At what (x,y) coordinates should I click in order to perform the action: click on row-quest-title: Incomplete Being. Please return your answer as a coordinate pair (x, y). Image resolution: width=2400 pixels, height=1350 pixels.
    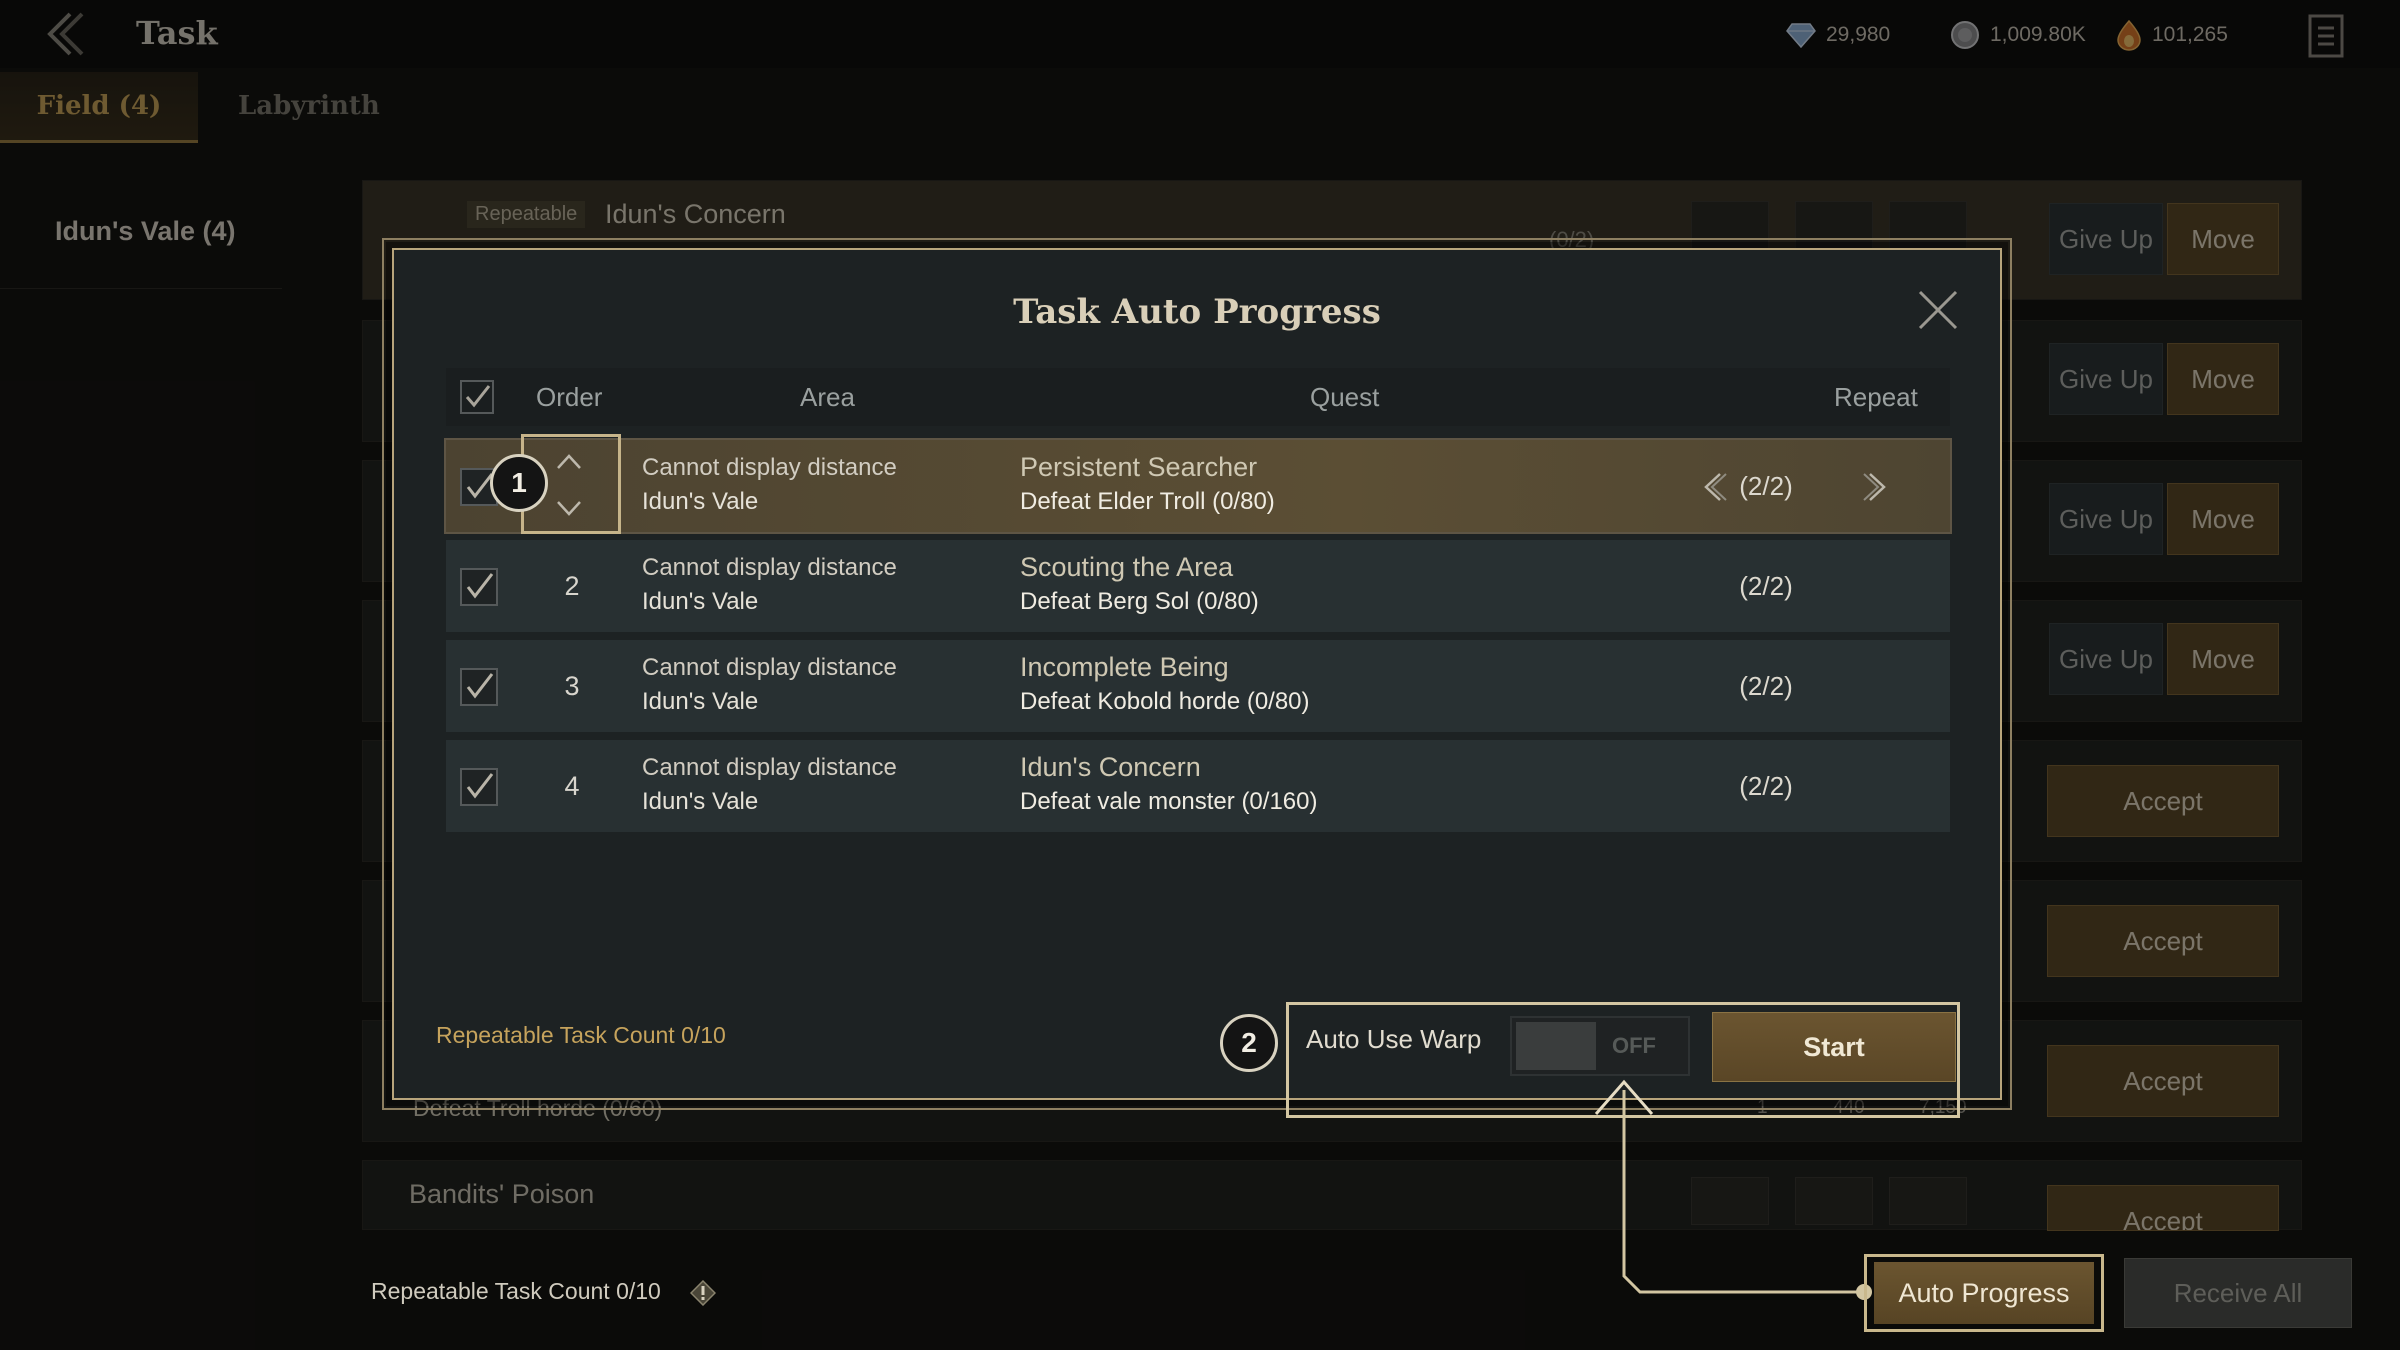
    Looking at the image, I should click on (1124, 667).